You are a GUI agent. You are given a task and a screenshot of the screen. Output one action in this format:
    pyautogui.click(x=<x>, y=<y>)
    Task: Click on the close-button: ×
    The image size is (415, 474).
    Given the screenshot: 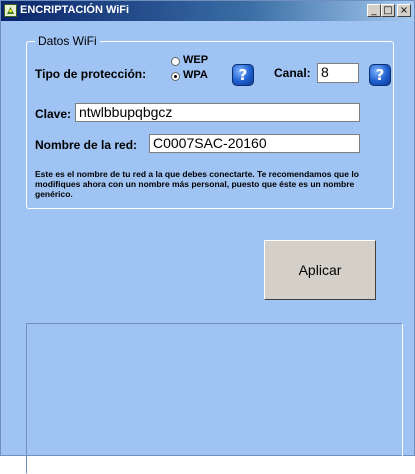 What is the action you would take?
    pyautogui.click(x=404, y=10)
    